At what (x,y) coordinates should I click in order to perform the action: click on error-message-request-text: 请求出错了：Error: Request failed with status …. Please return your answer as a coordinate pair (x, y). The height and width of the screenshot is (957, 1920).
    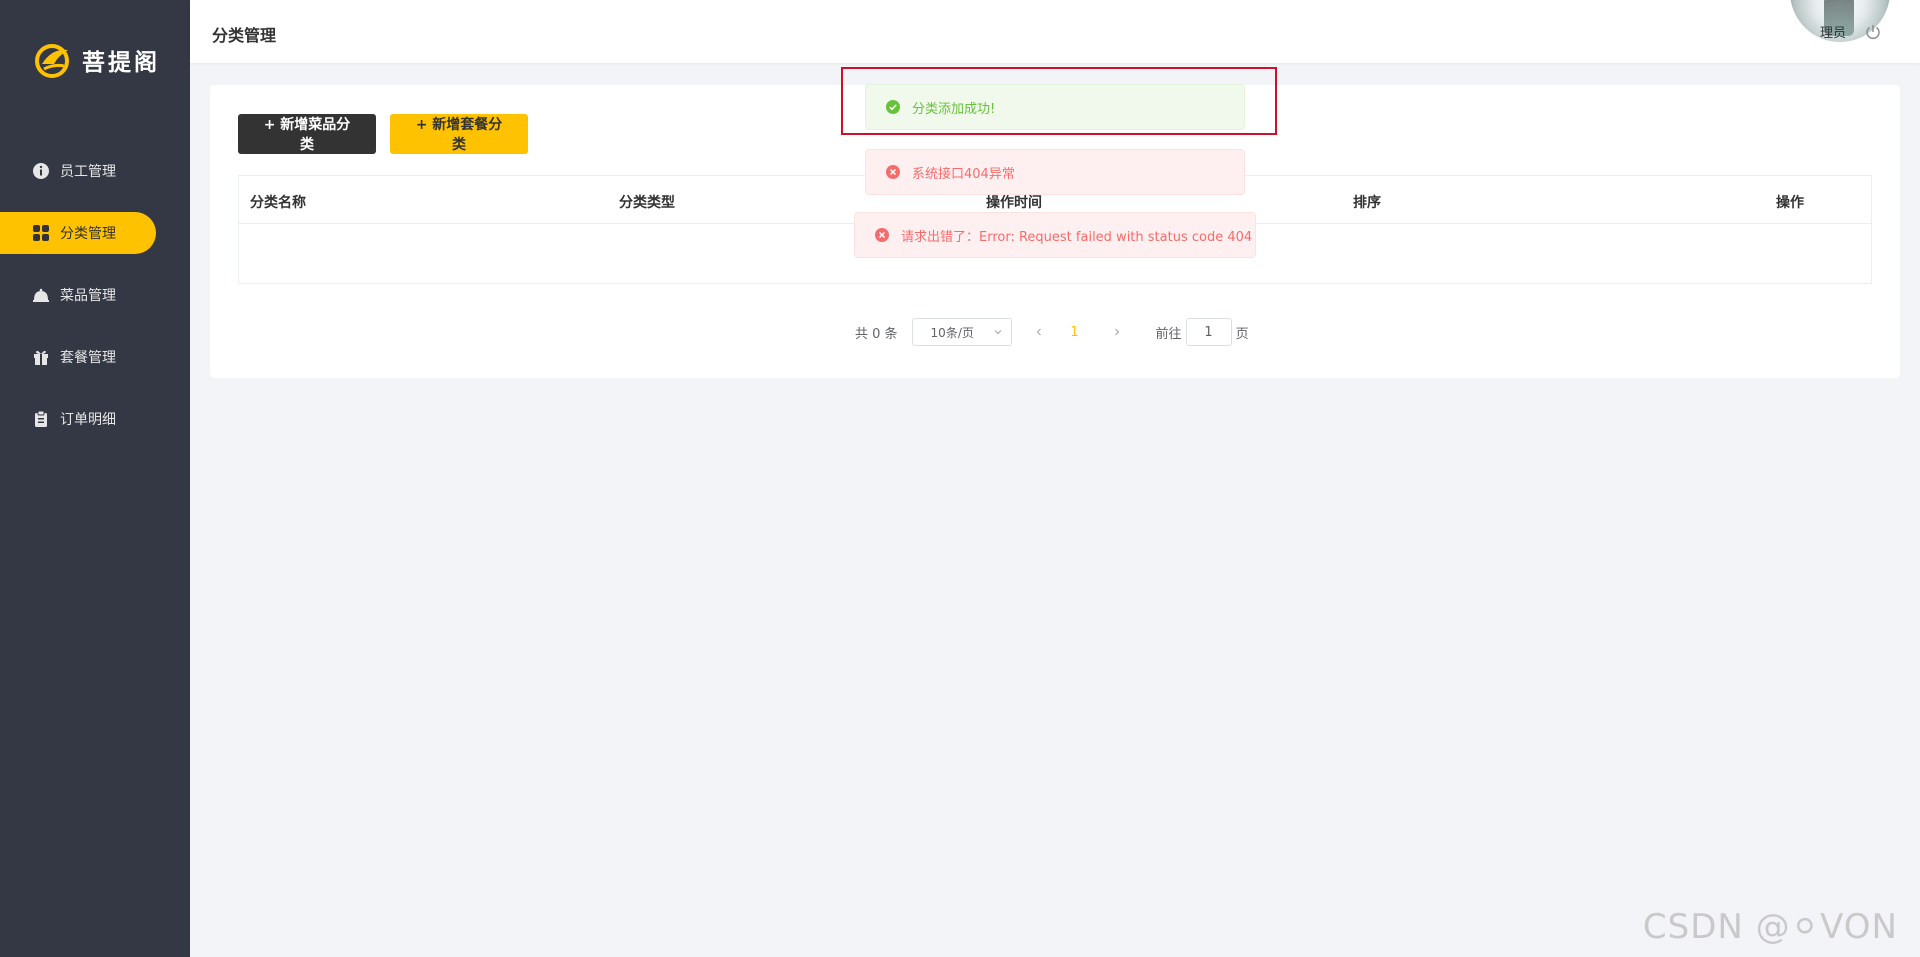
    Looking at the image, I should click on (1077, 237).